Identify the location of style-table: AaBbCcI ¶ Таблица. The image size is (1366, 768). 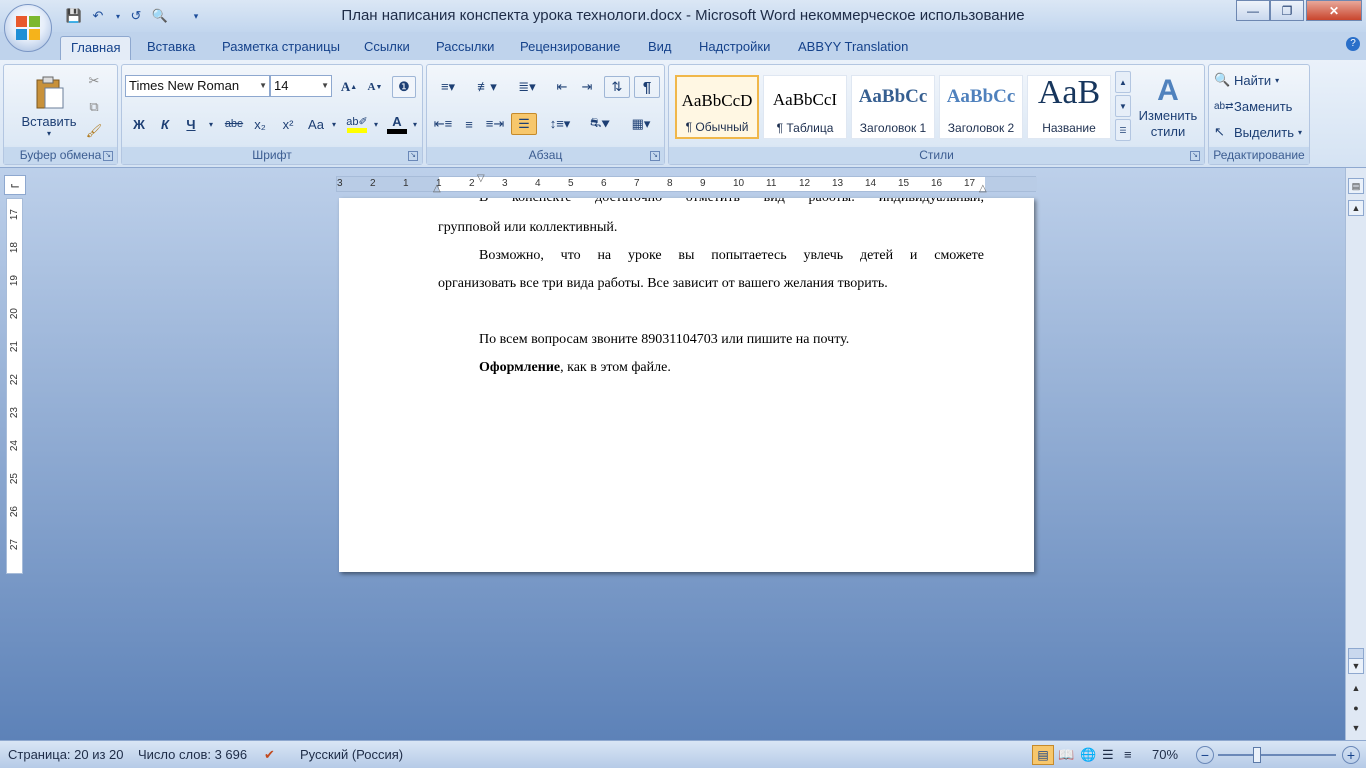
(805, 107).